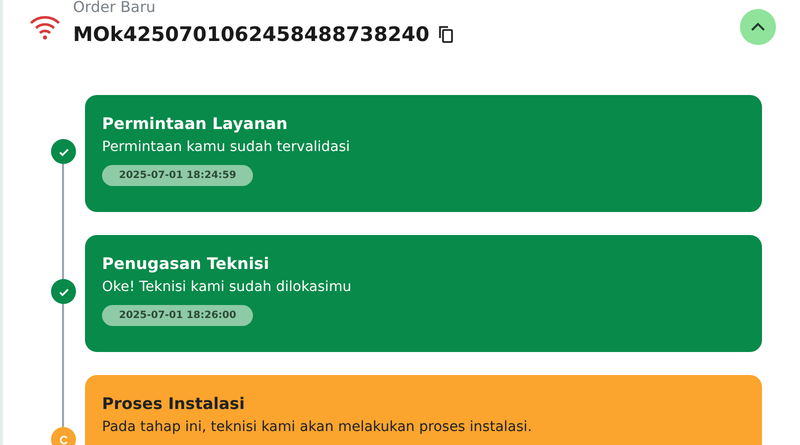 Image resolution: width=800 pixels, height=445 pixels. What do you see at coordinates (114, 8) in the screenshot?
I see `order-label: Order Baru` at bounding box center [114, 8].